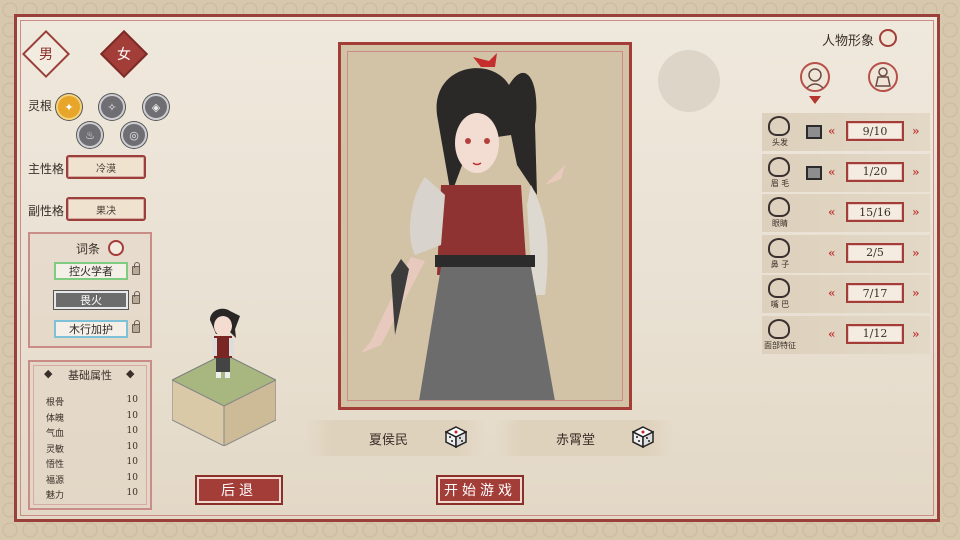 The image size is (960, 540). I want to click on attribute-name: 魅力, so click(55, 496).